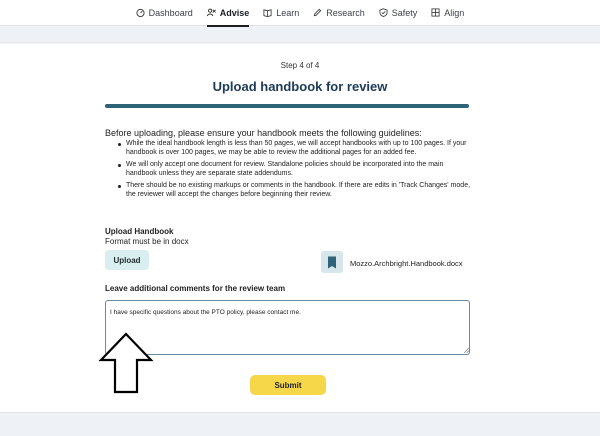 This screenshot has width=600, height=436. I want to click on nav-label-research: Research, so click(345, 12).